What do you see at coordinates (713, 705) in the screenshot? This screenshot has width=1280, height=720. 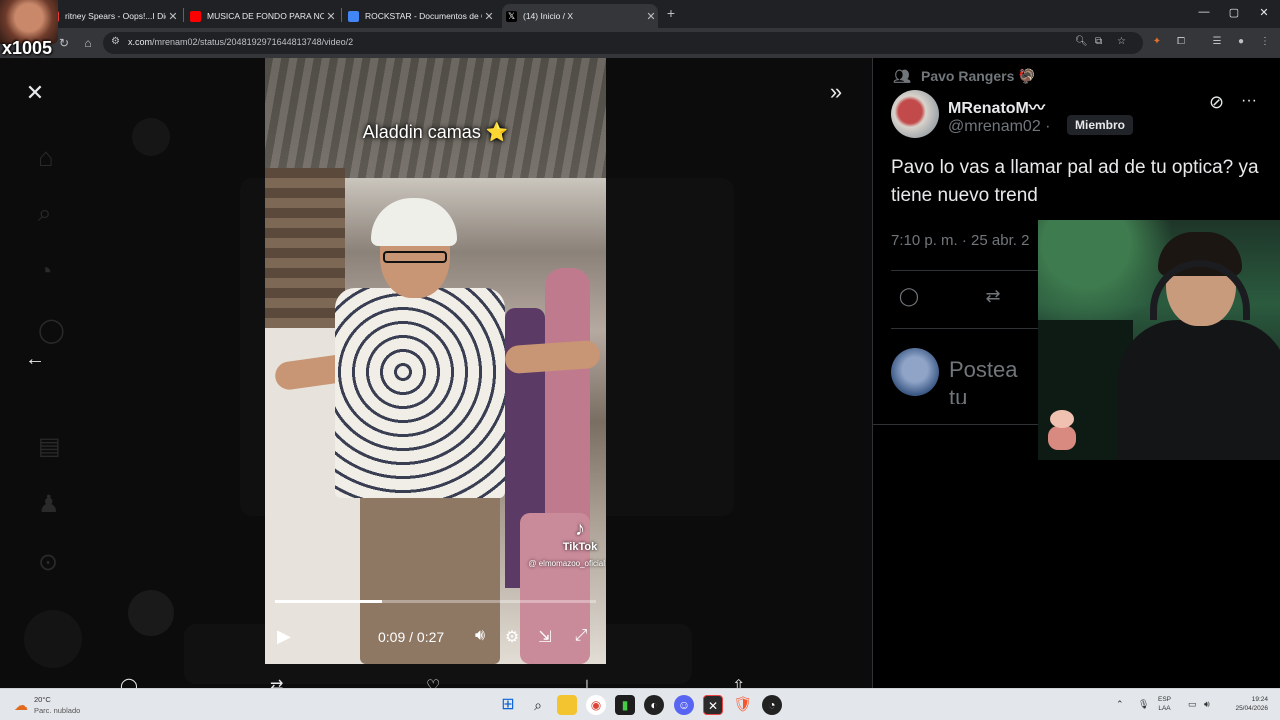 I see `obs-icon: ✕` at bounding box center [713, 705].